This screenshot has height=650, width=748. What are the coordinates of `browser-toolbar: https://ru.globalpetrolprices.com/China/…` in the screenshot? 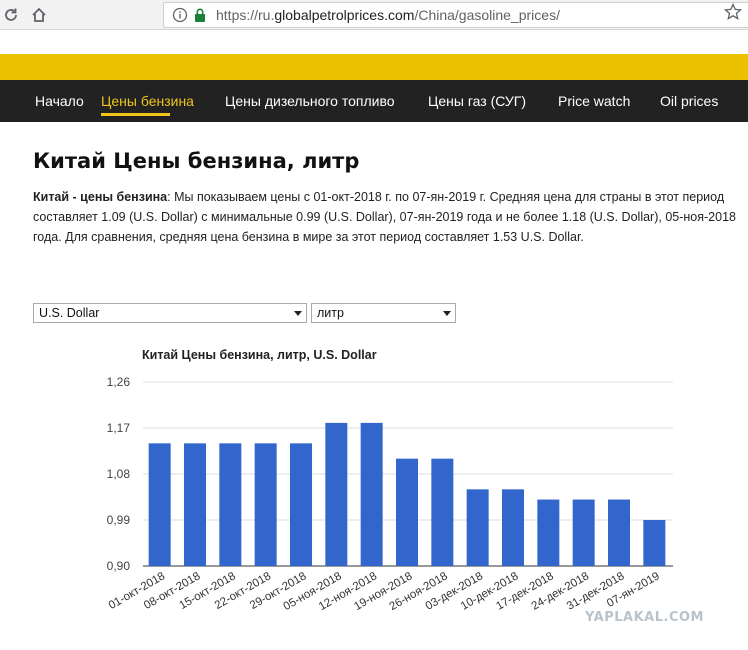 It's located at (374, 15).